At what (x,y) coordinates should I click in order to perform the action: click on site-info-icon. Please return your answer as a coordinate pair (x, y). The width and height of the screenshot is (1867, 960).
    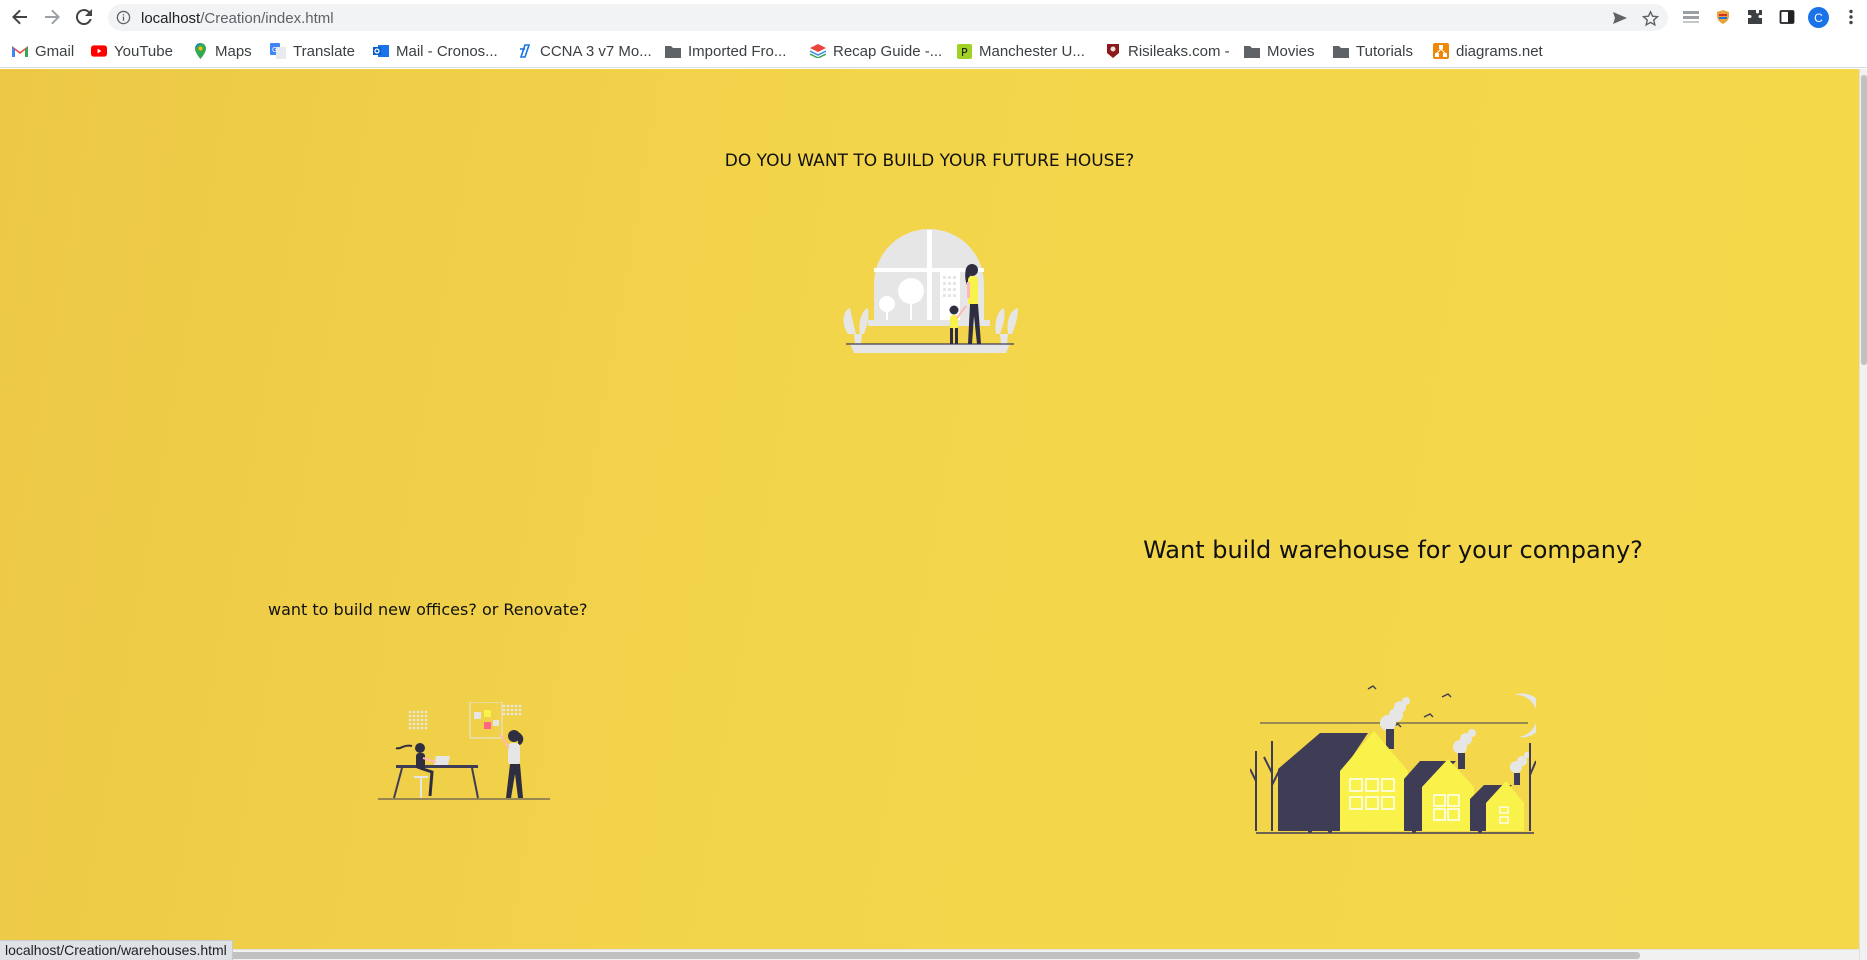
    Looking at the image, I should click on (123, 20).